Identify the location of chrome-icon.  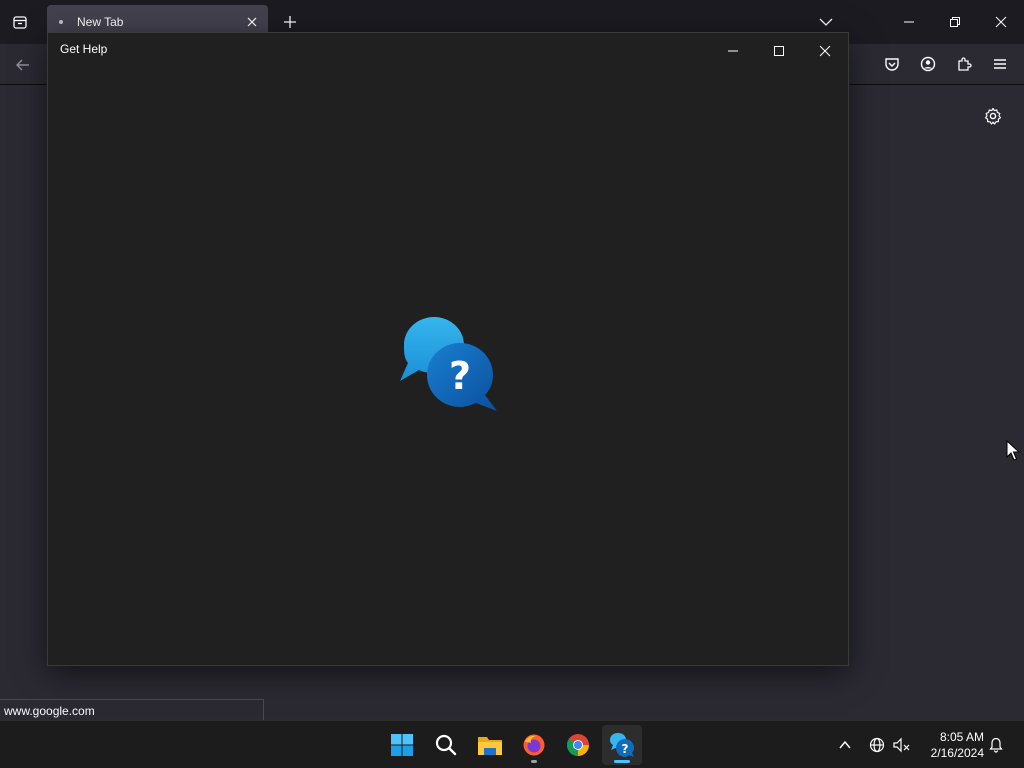
(578, 745).